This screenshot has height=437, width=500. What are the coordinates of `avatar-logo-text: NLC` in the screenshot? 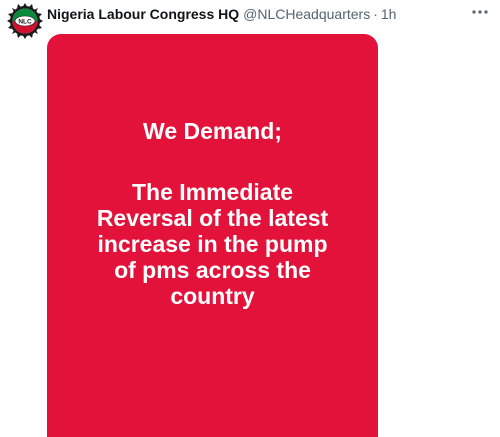 It's located at (25, 22).